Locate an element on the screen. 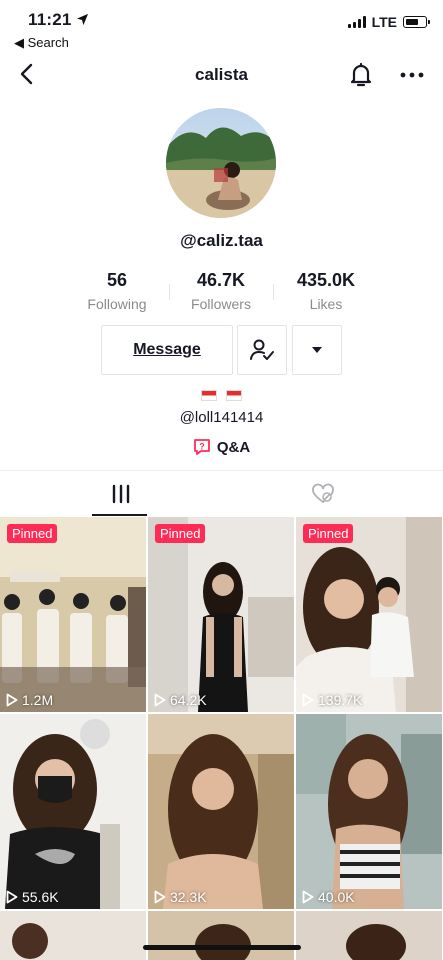  grid-icon is located at coordinates (120, 494).